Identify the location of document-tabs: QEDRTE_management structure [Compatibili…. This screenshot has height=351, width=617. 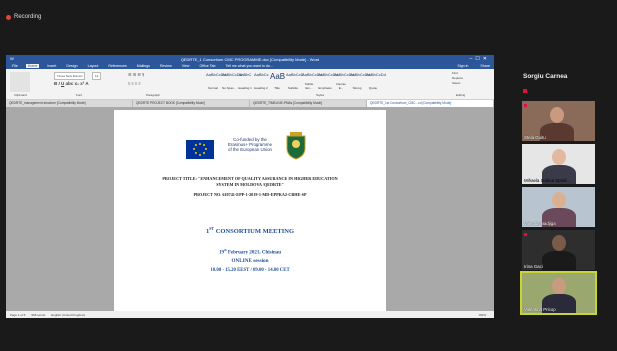
(250, 103).